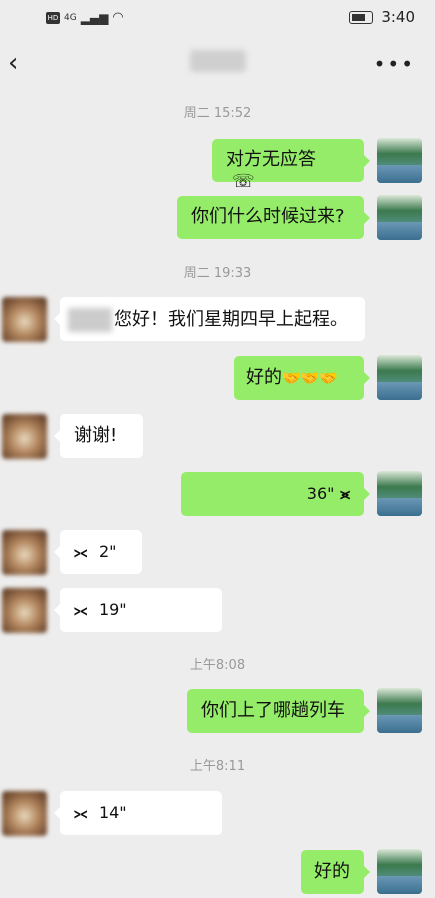 This screenshot has height=898, width=435. I want to click on wifi-icon: ◠, so click(118, 17).